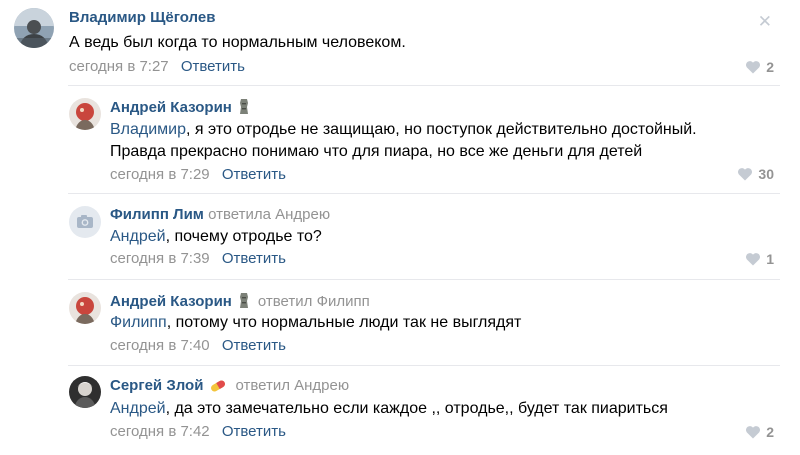 This screenshot has width=800, height=455. Describe the element at coordinates (184, 108) in the screenshot. I see `comment-author: Андрей Казорин` at that location.